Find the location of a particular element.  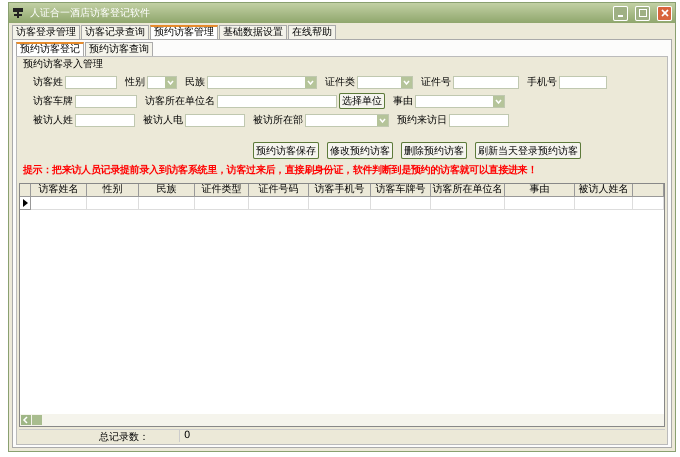

close-icon is located at coordinates (664, 13).